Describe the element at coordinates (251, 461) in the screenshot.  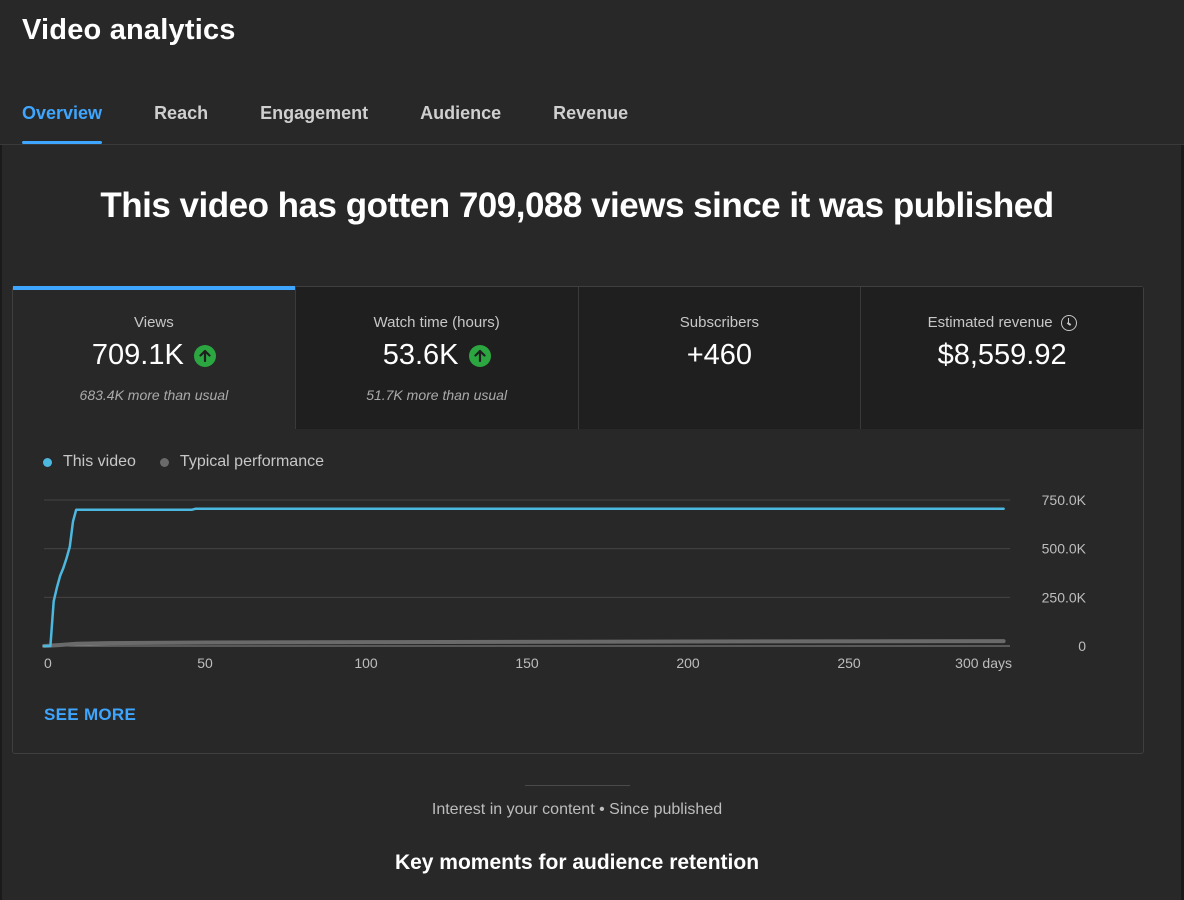
I see `legend-label: Typical performance` at that location.